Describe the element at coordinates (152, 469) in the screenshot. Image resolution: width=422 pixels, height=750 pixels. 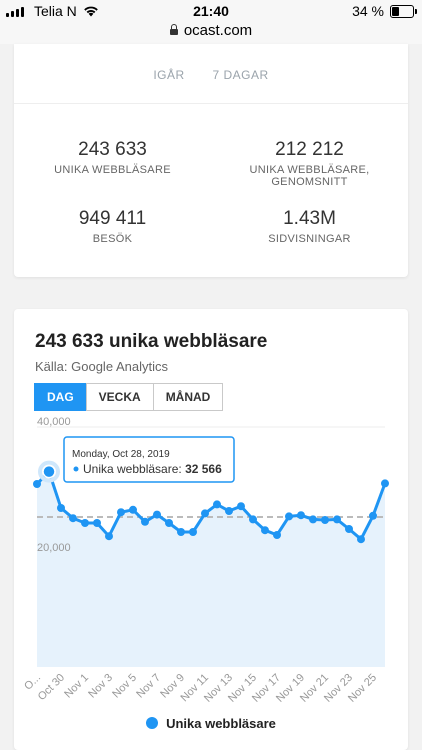
I see `tooltip-label: Unika webbläsare: 32 566` at that location.